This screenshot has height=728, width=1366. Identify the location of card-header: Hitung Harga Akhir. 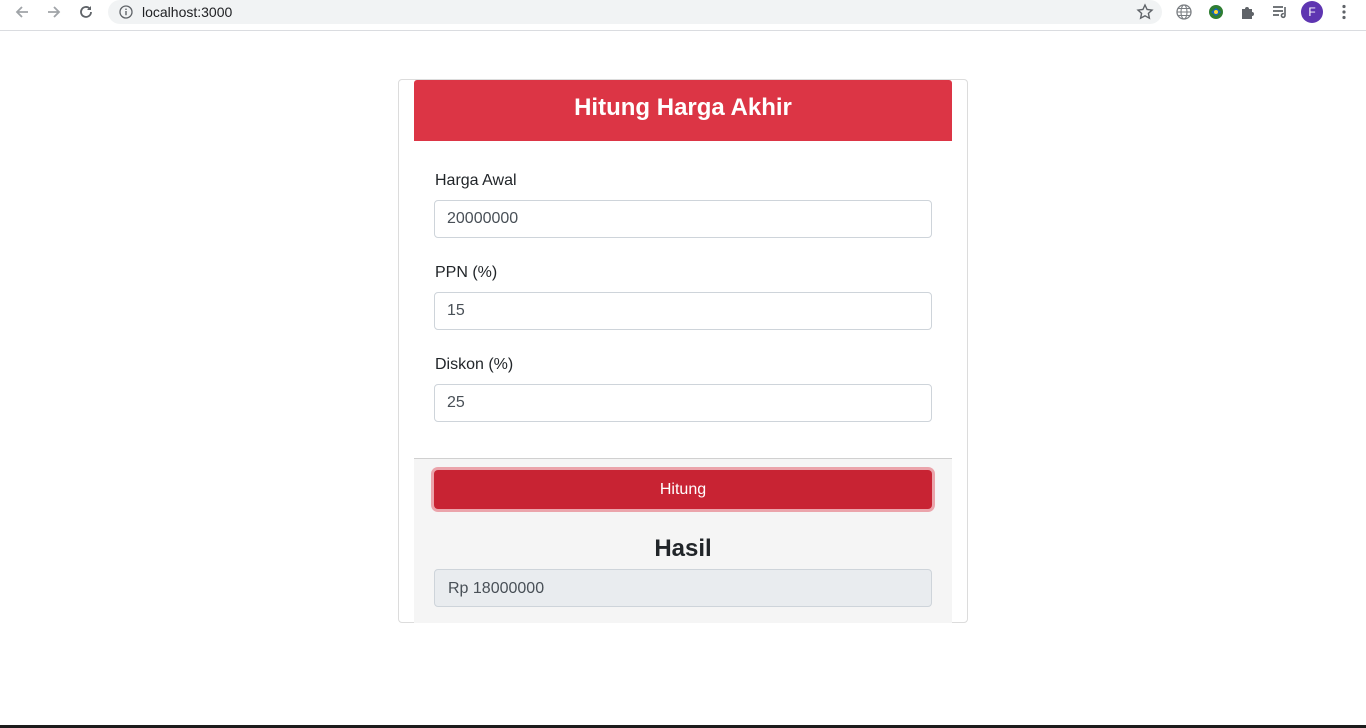
(683, 110).